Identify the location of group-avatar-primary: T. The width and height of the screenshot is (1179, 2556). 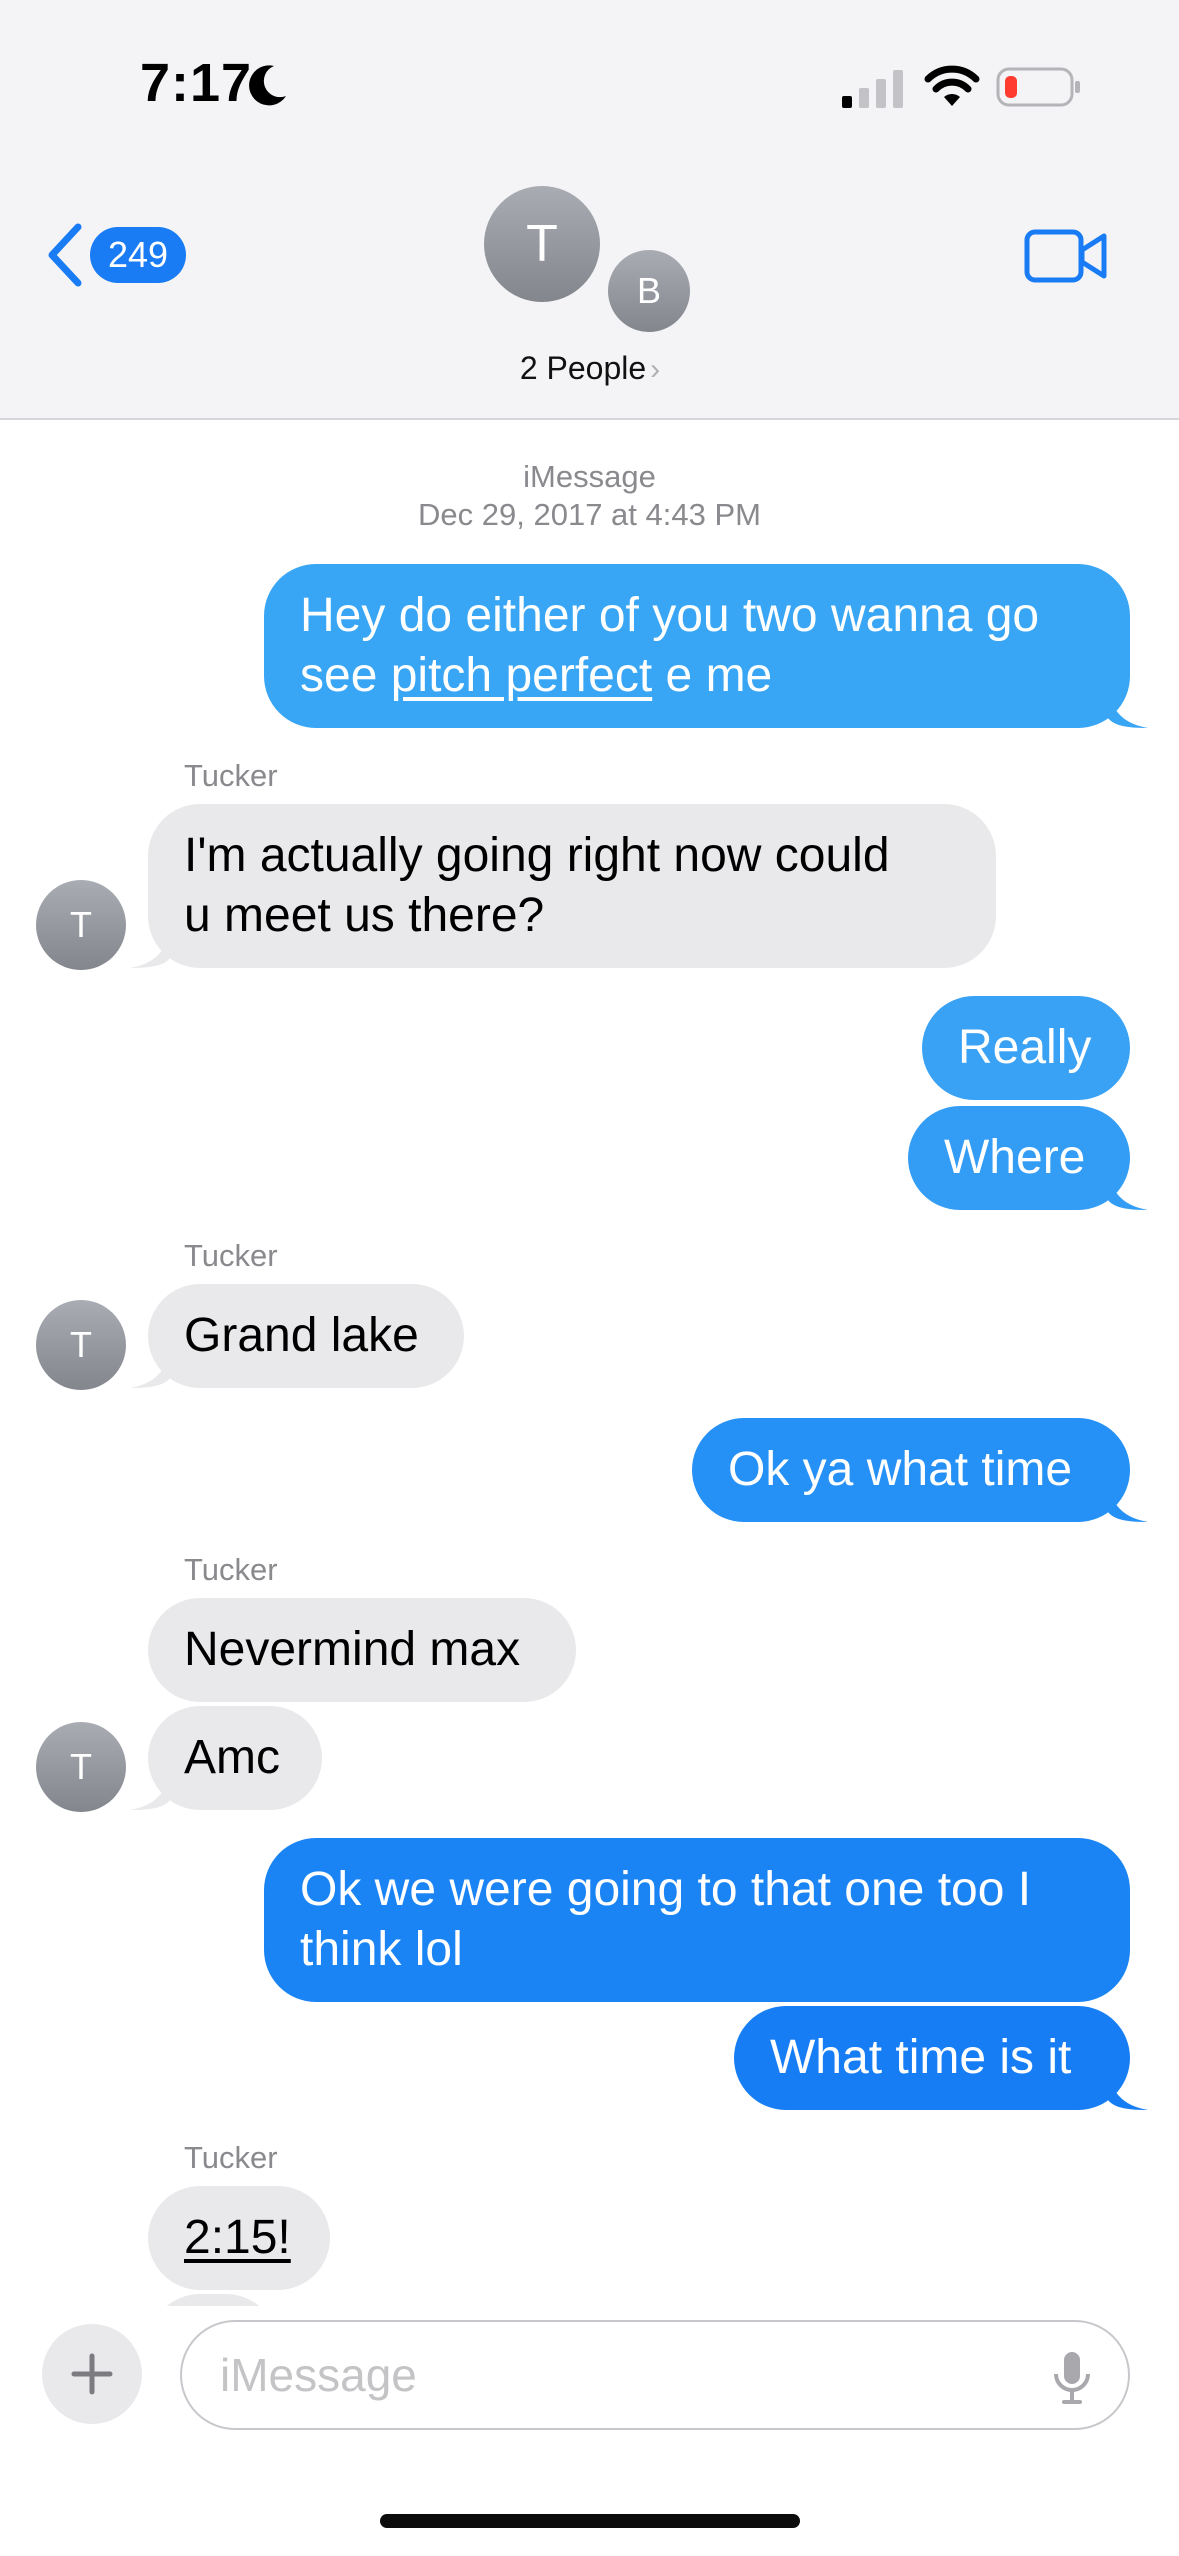
(542, 244).